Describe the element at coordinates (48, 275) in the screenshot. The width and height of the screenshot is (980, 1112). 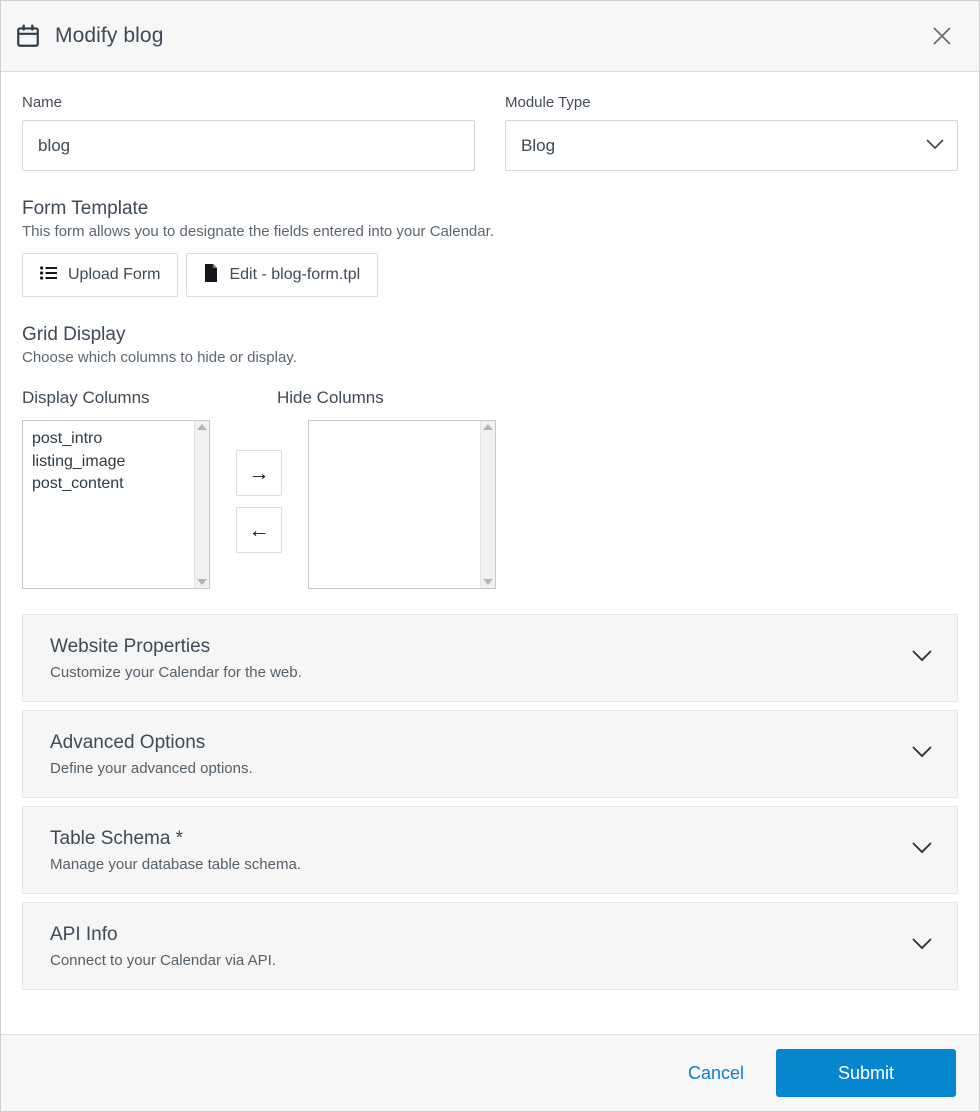
I see `list-icon` at that location.